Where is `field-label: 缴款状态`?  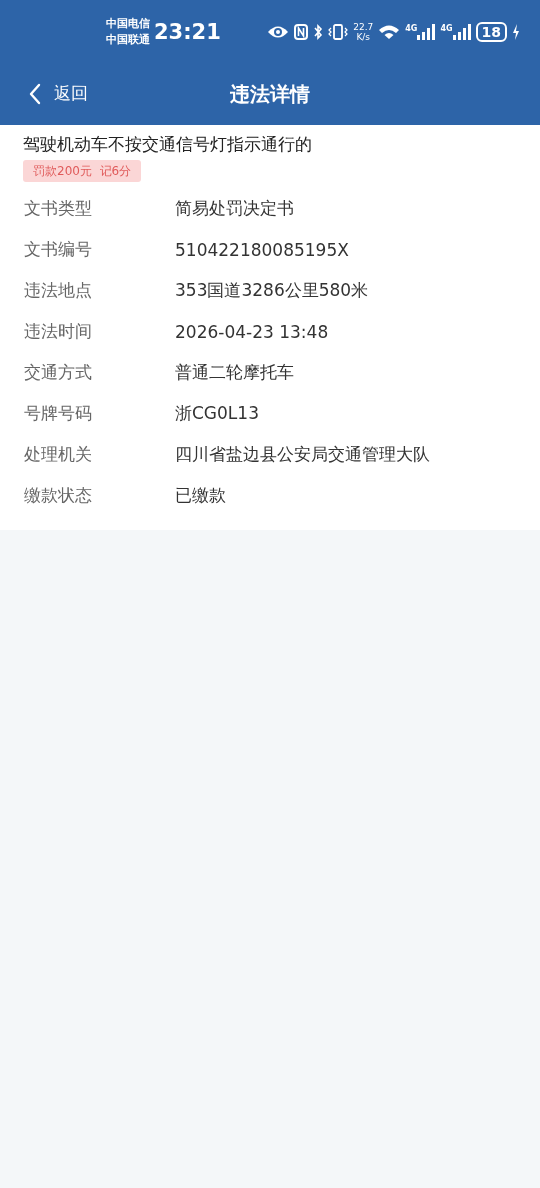
field-label: 缴款状态 is located at coordinates (58, 495).